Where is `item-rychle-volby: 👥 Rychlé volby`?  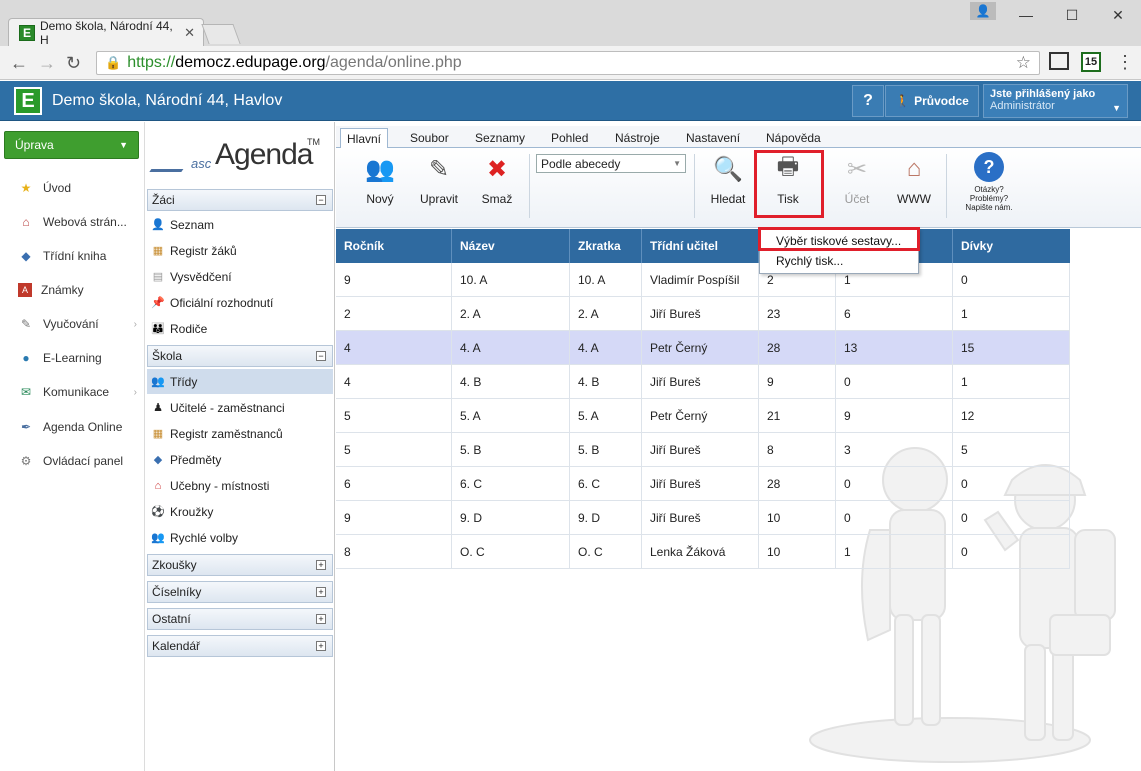 item-rychle-volby: 👥 Rychlé volby is located at coordinates (240, 537).